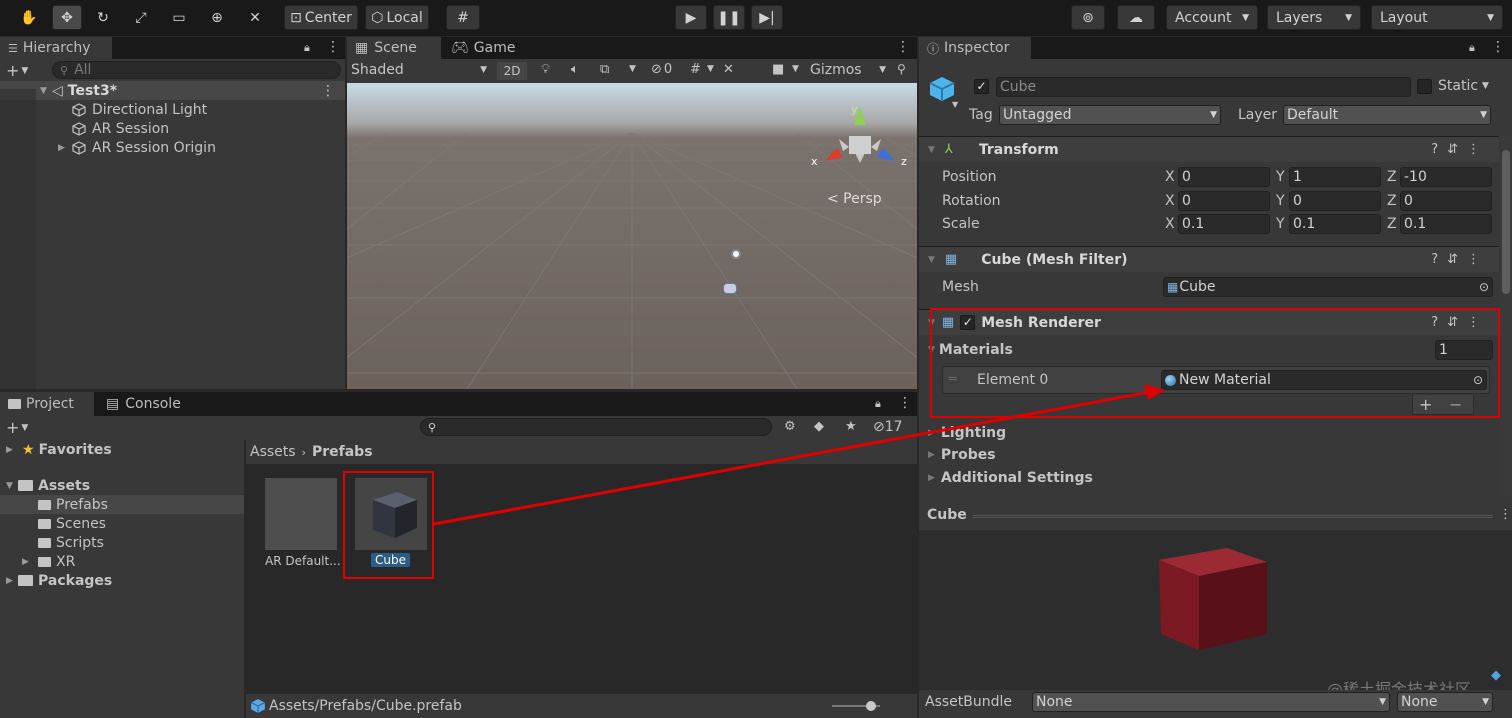  Describe the element at coordinates (1328, 287) in the screenshot. I see `mesh-object-field: ▦ Cube ⊙` at that location.